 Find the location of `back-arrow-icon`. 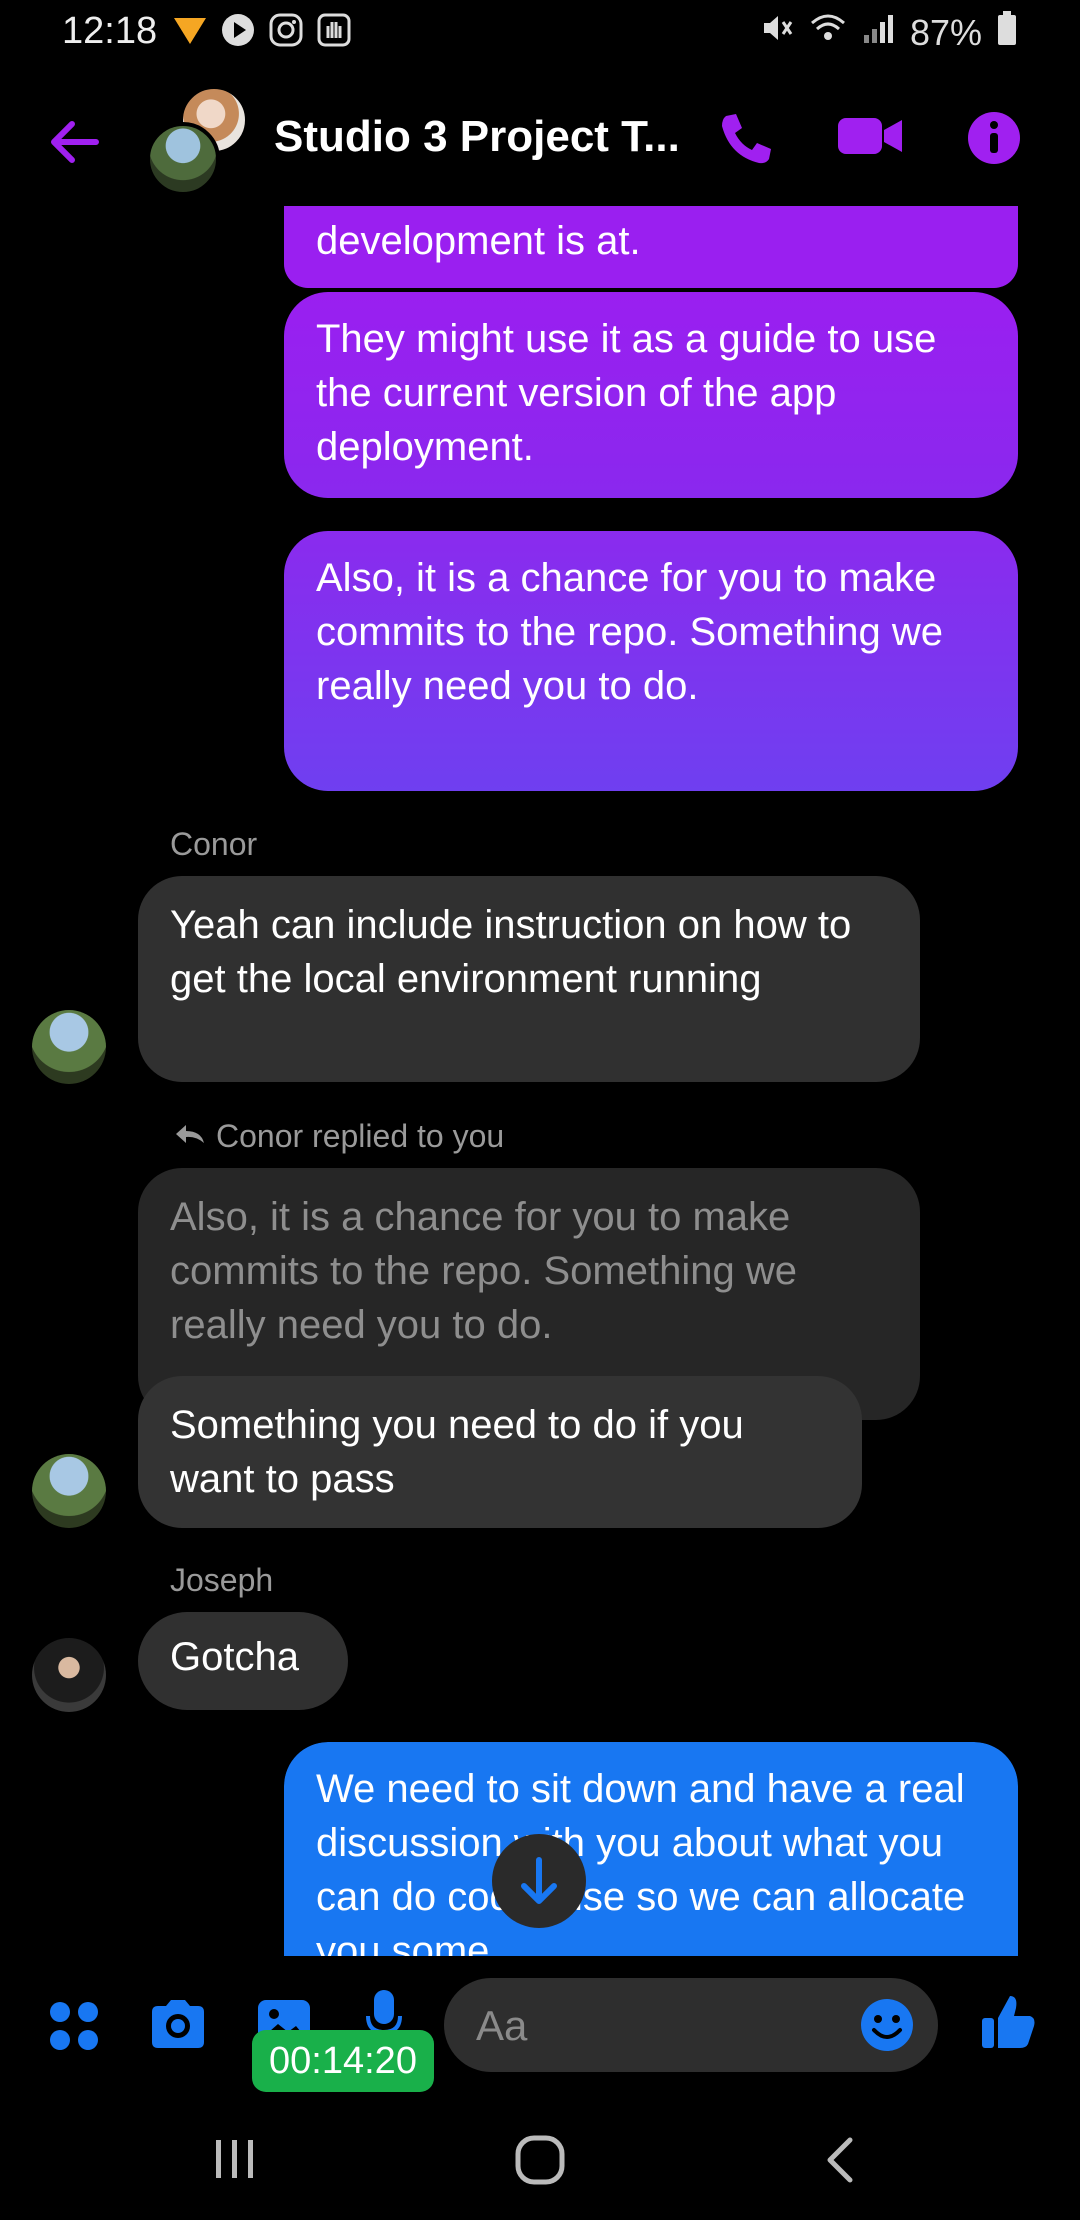

back-arrow-icon is located at coordinates (74, 142).